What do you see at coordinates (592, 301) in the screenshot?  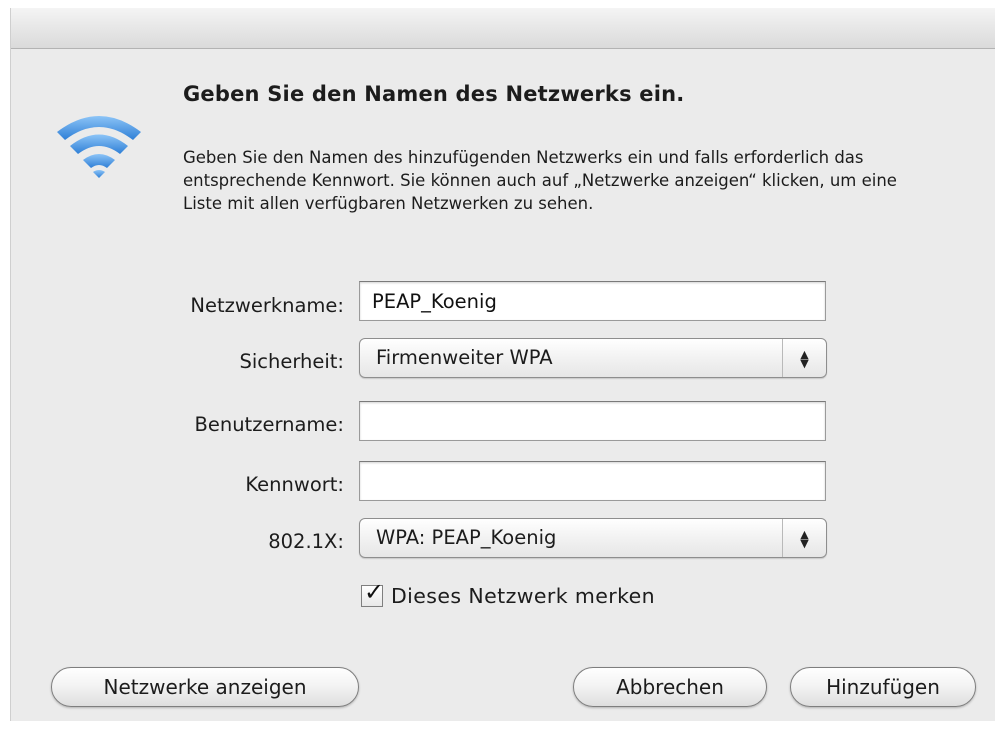 I see `network-name-input` at bounding box center [592, 301].